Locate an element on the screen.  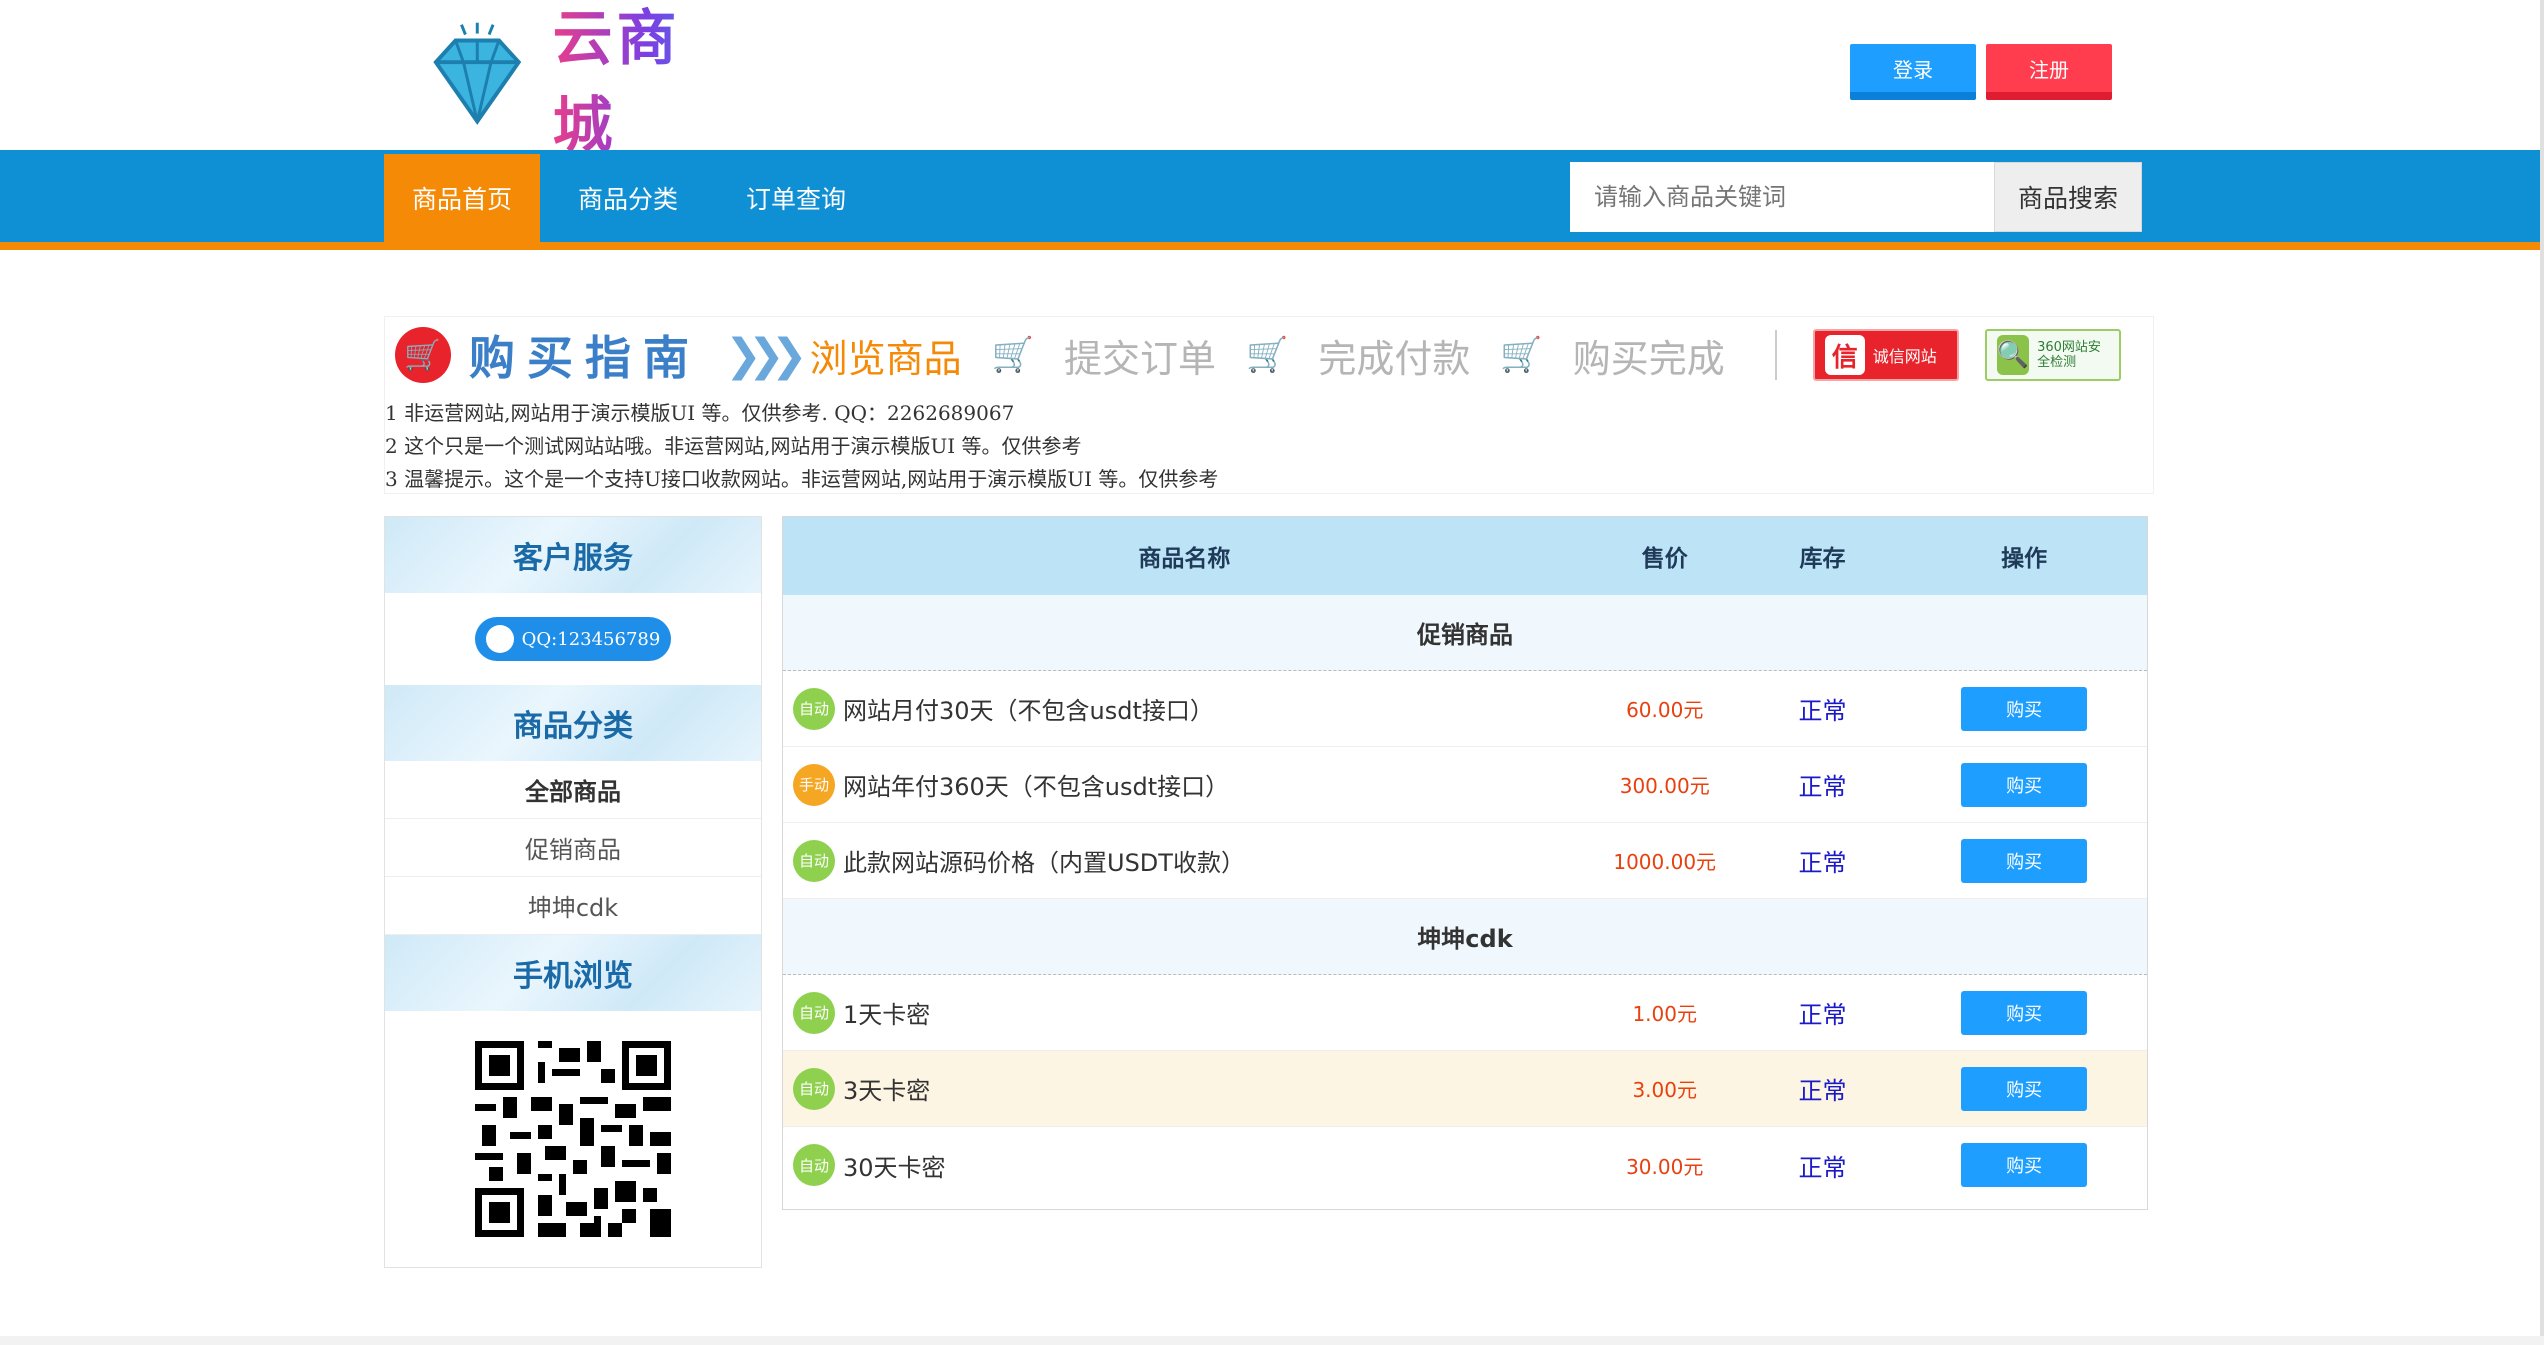
table-row: 自动 此款网站源码价格（内置USDT收款） 1000.00元 正常 购买 is located at coordinates (1465, 861).